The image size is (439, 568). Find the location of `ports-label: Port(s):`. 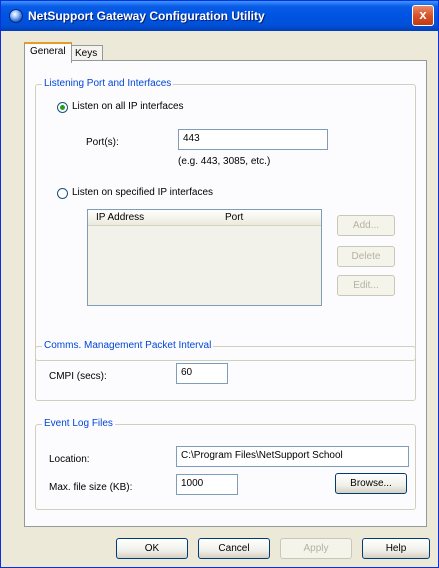

ports-label: Port(s): is located at coordinates (102, 142).